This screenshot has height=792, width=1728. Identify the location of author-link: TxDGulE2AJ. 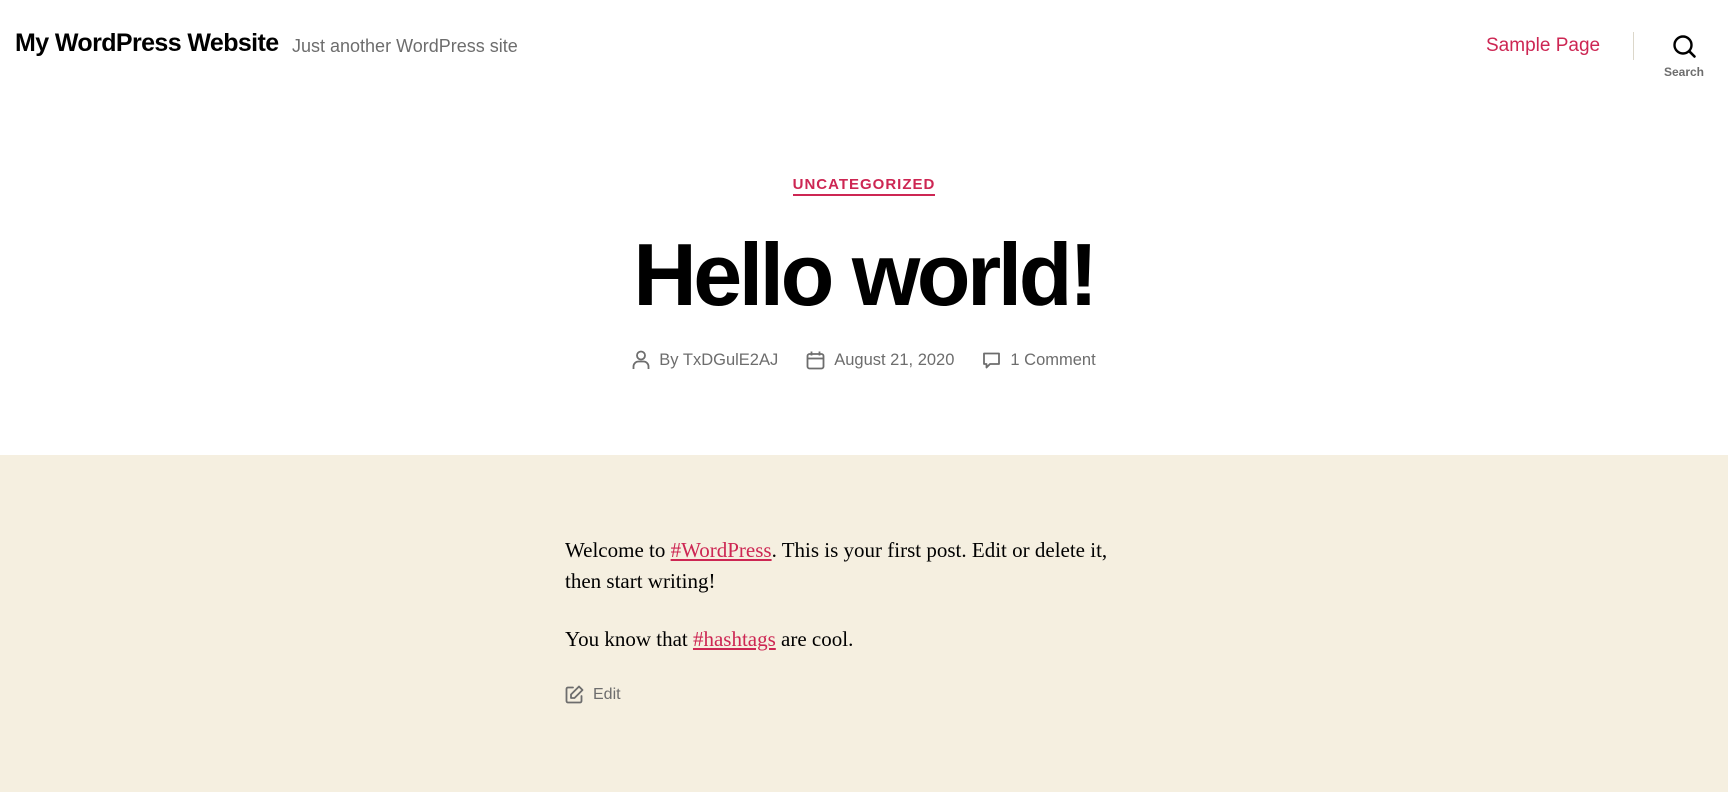
(730, 360).